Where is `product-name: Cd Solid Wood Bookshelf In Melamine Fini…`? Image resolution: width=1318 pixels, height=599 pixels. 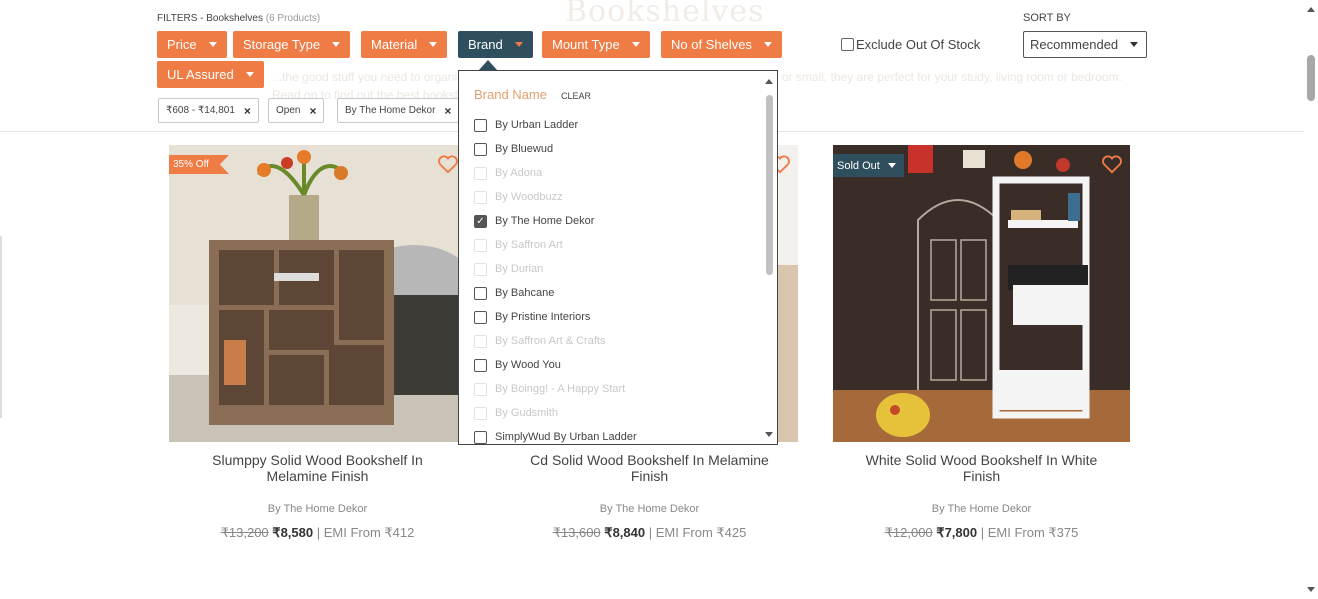
product-name: Cd Solid Wood Bookshelf In Melamine Fini… is located at coordinates (649, 468).